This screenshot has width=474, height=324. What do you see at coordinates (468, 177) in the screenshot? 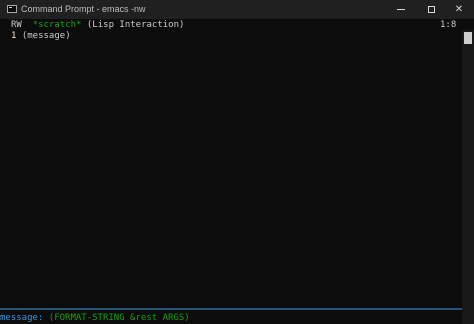
I see `vertical-scrollbar` at bounding box center [468, 177].